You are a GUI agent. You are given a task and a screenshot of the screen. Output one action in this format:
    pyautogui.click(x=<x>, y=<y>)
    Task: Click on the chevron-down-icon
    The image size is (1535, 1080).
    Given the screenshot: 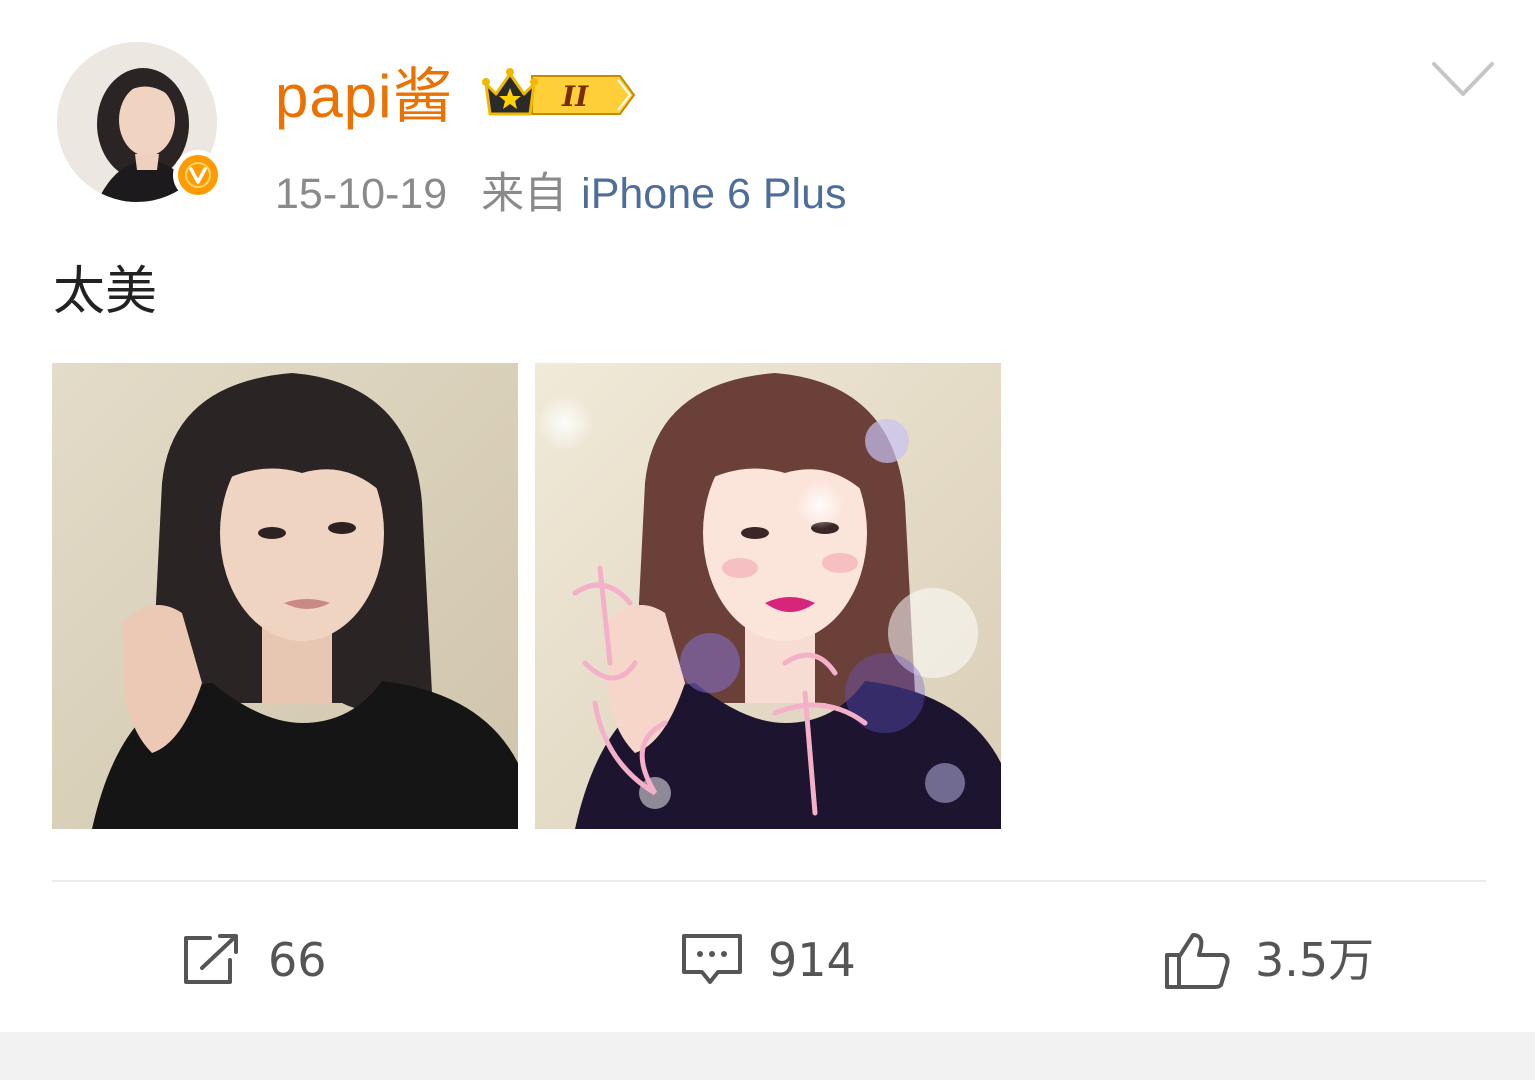 What is the action you would take?
    pyautogui.click(x=1463, y=80)
    